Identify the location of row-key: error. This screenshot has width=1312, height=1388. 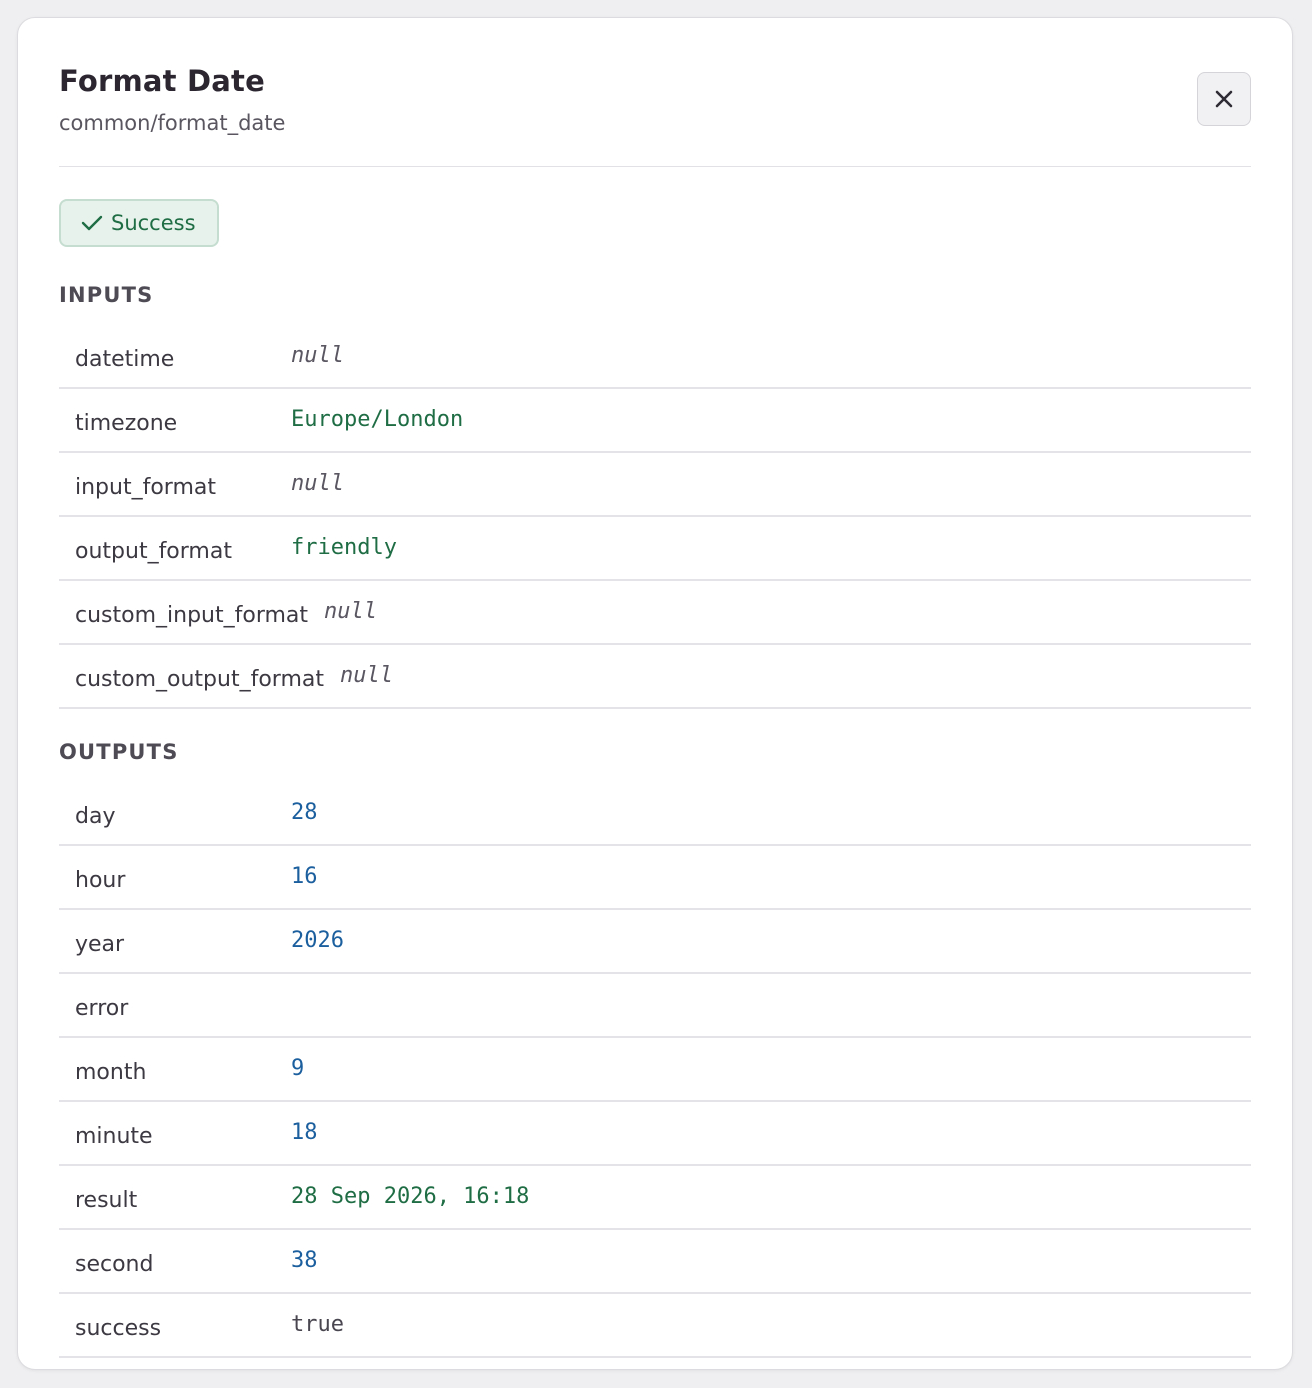
(102, 1008).